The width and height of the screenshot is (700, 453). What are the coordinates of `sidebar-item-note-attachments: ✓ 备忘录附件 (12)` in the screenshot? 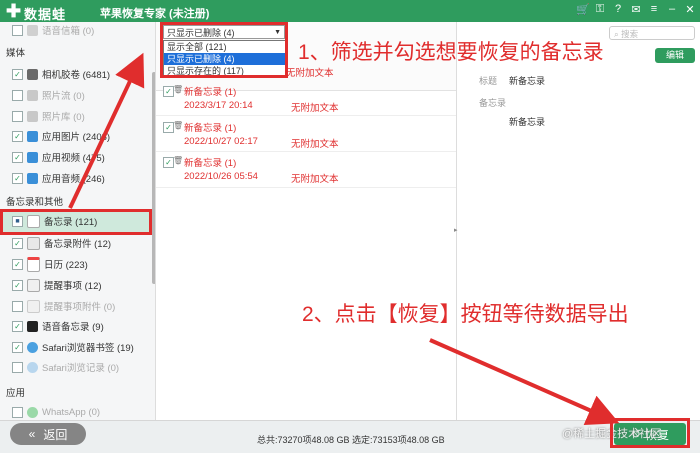 It's located at (61, 243).